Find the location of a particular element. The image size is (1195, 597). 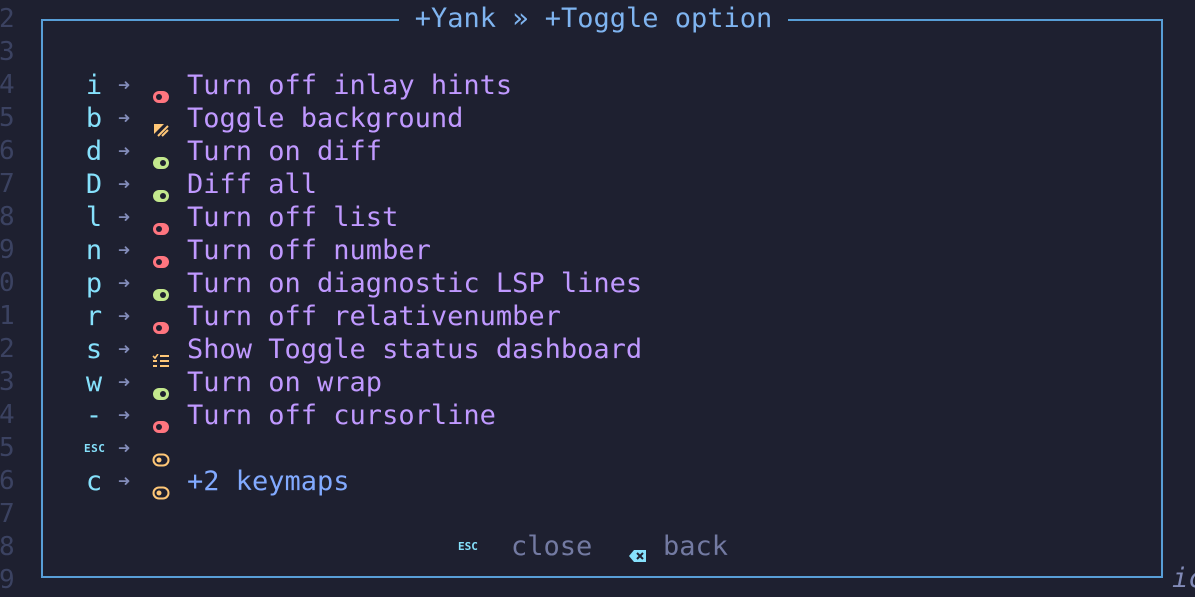

keymap-description: Show Toggle status dashboard is located at coordinates (415, 349).